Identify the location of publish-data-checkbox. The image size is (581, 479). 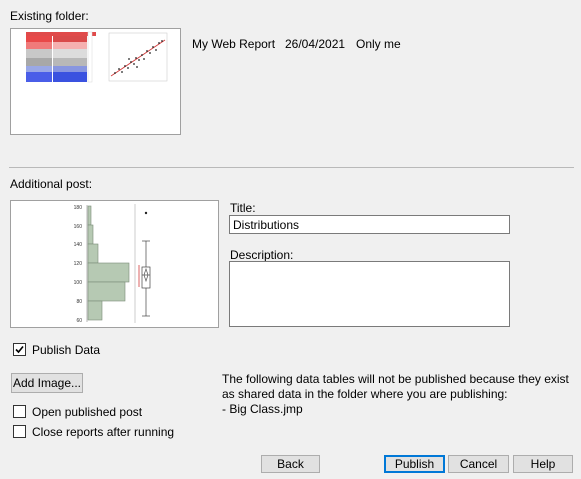
(19, 349).